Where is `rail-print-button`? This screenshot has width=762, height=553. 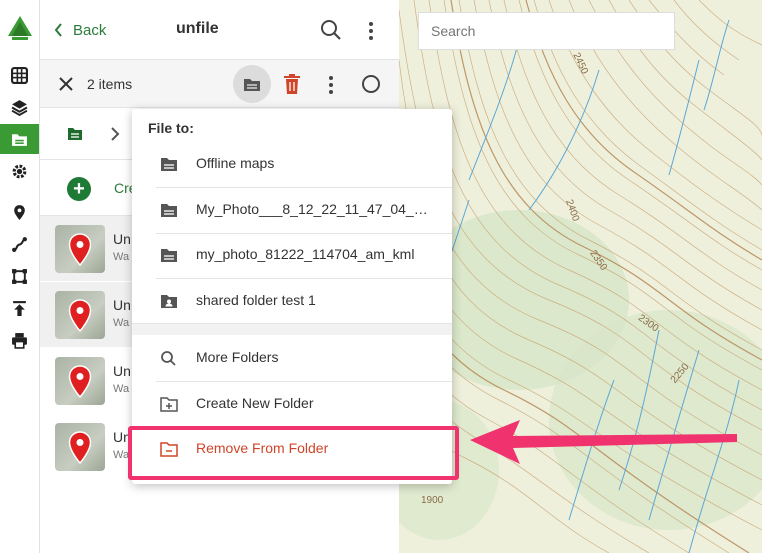
rail-print-button is located at coordinates (19, 340).